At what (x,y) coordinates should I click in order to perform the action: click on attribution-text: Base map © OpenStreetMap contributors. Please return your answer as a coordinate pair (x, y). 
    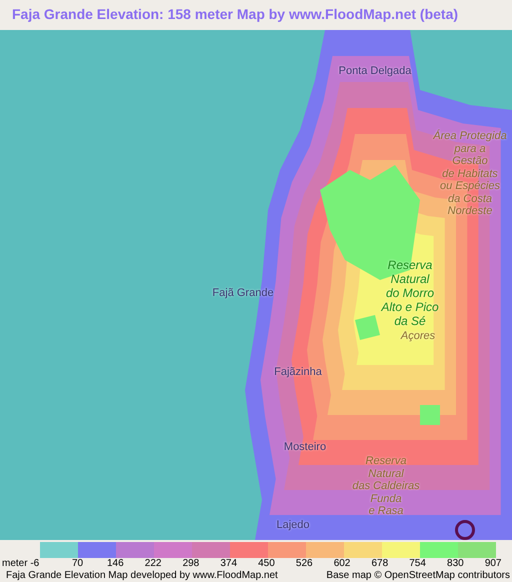
    Looking at the image, I should click on (418, 576).